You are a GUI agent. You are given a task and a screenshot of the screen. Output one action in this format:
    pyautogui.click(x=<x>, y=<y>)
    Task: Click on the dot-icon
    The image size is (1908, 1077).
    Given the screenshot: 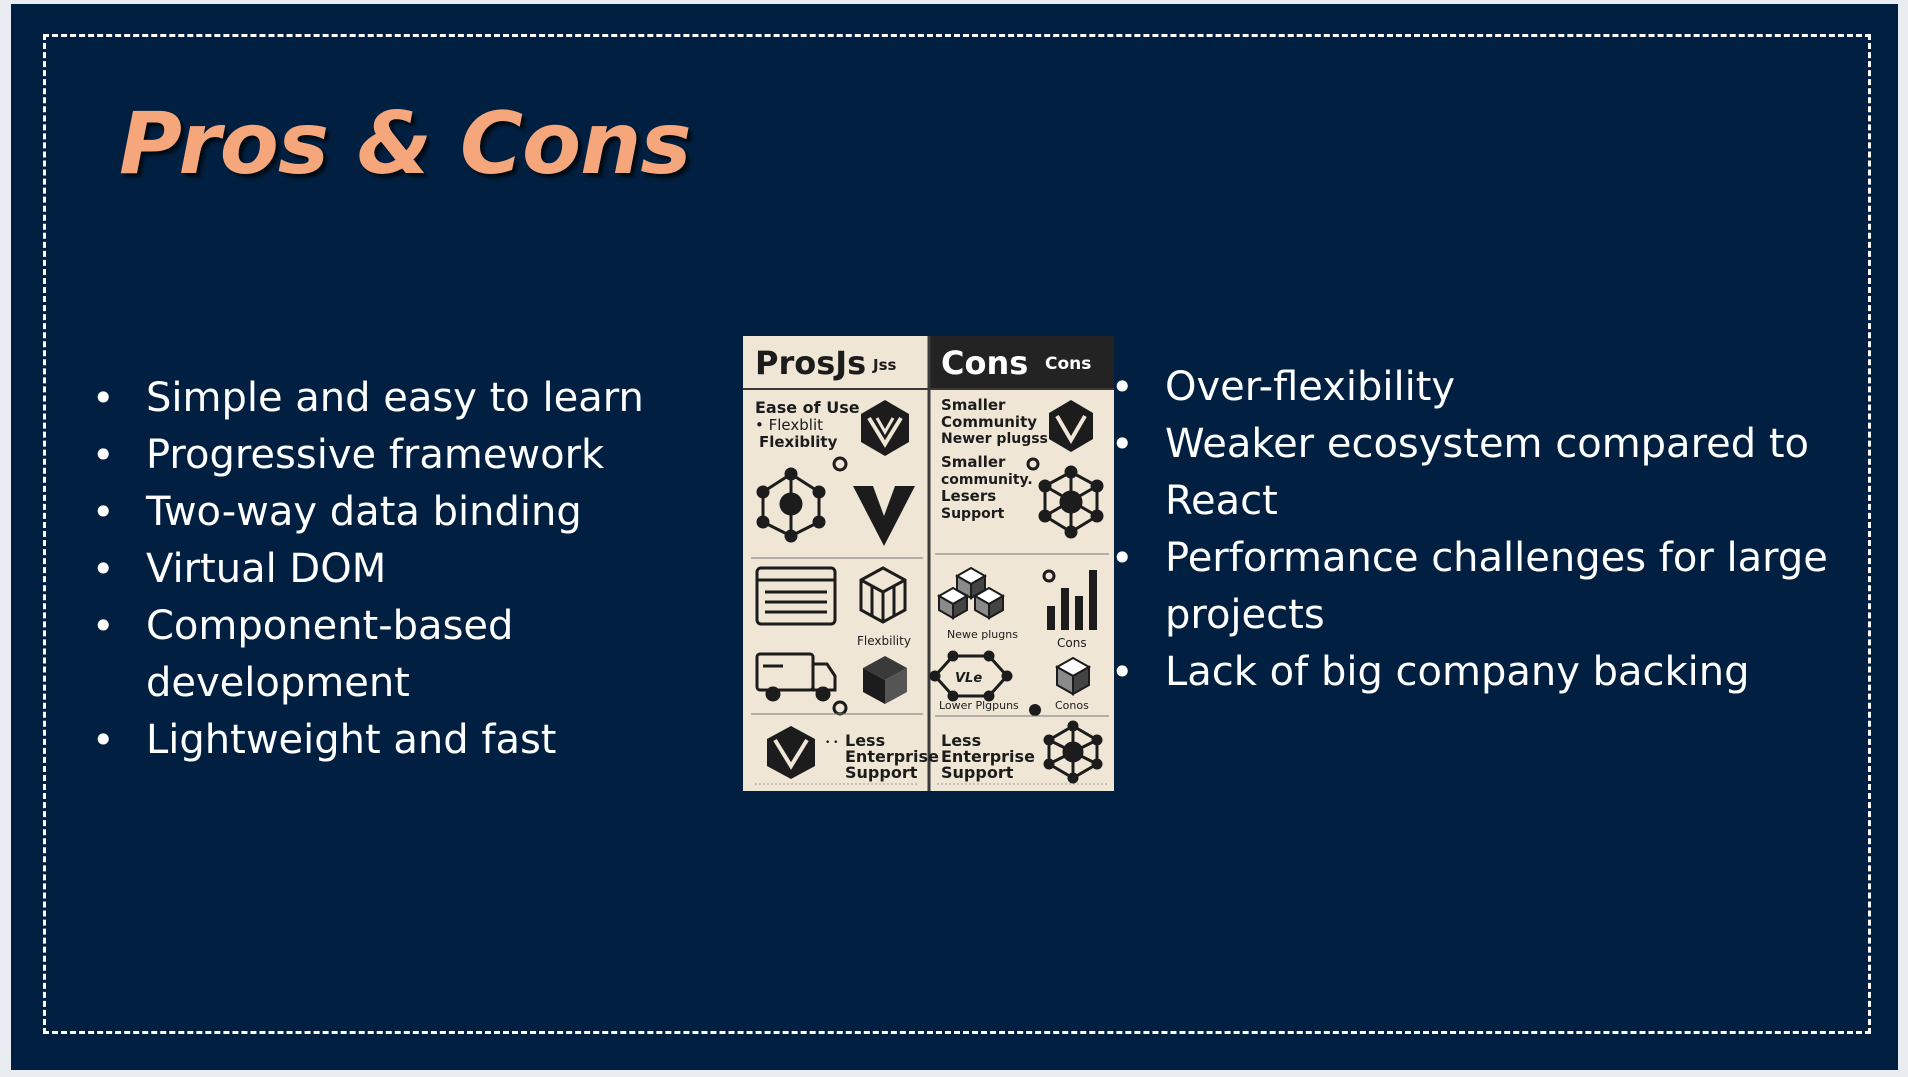 What is the action you would take?
    pyautogui.click(x=1035, y=710)
    